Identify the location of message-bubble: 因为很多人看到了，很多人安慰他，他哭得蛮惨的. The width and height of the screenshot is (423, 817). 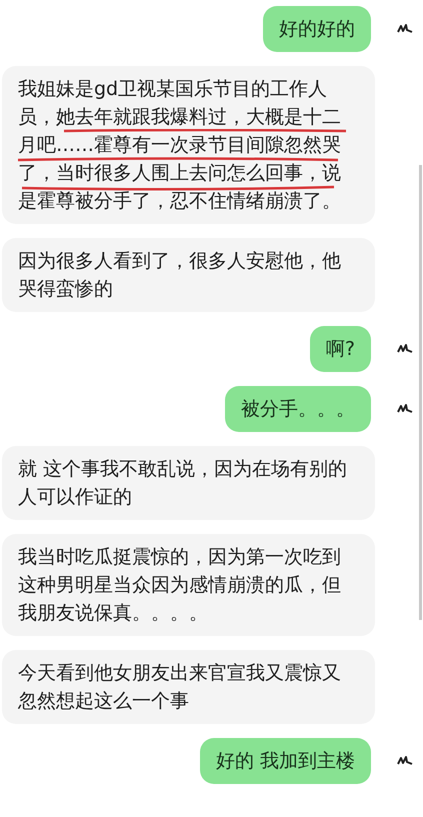
(188, 275).